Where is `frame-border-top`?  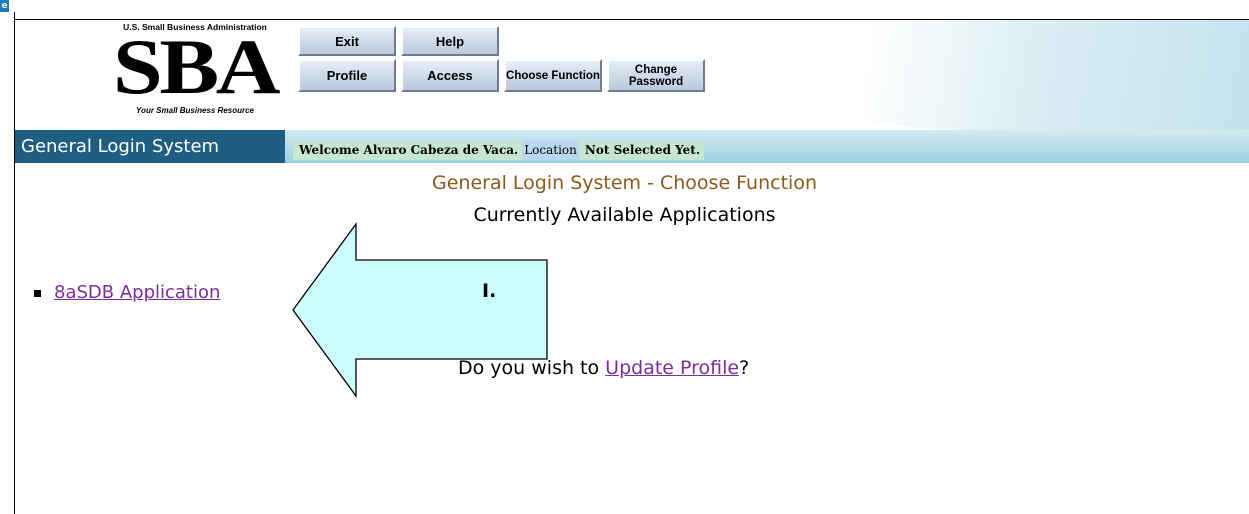
frame-border-top is located at coordinates (631, 19).